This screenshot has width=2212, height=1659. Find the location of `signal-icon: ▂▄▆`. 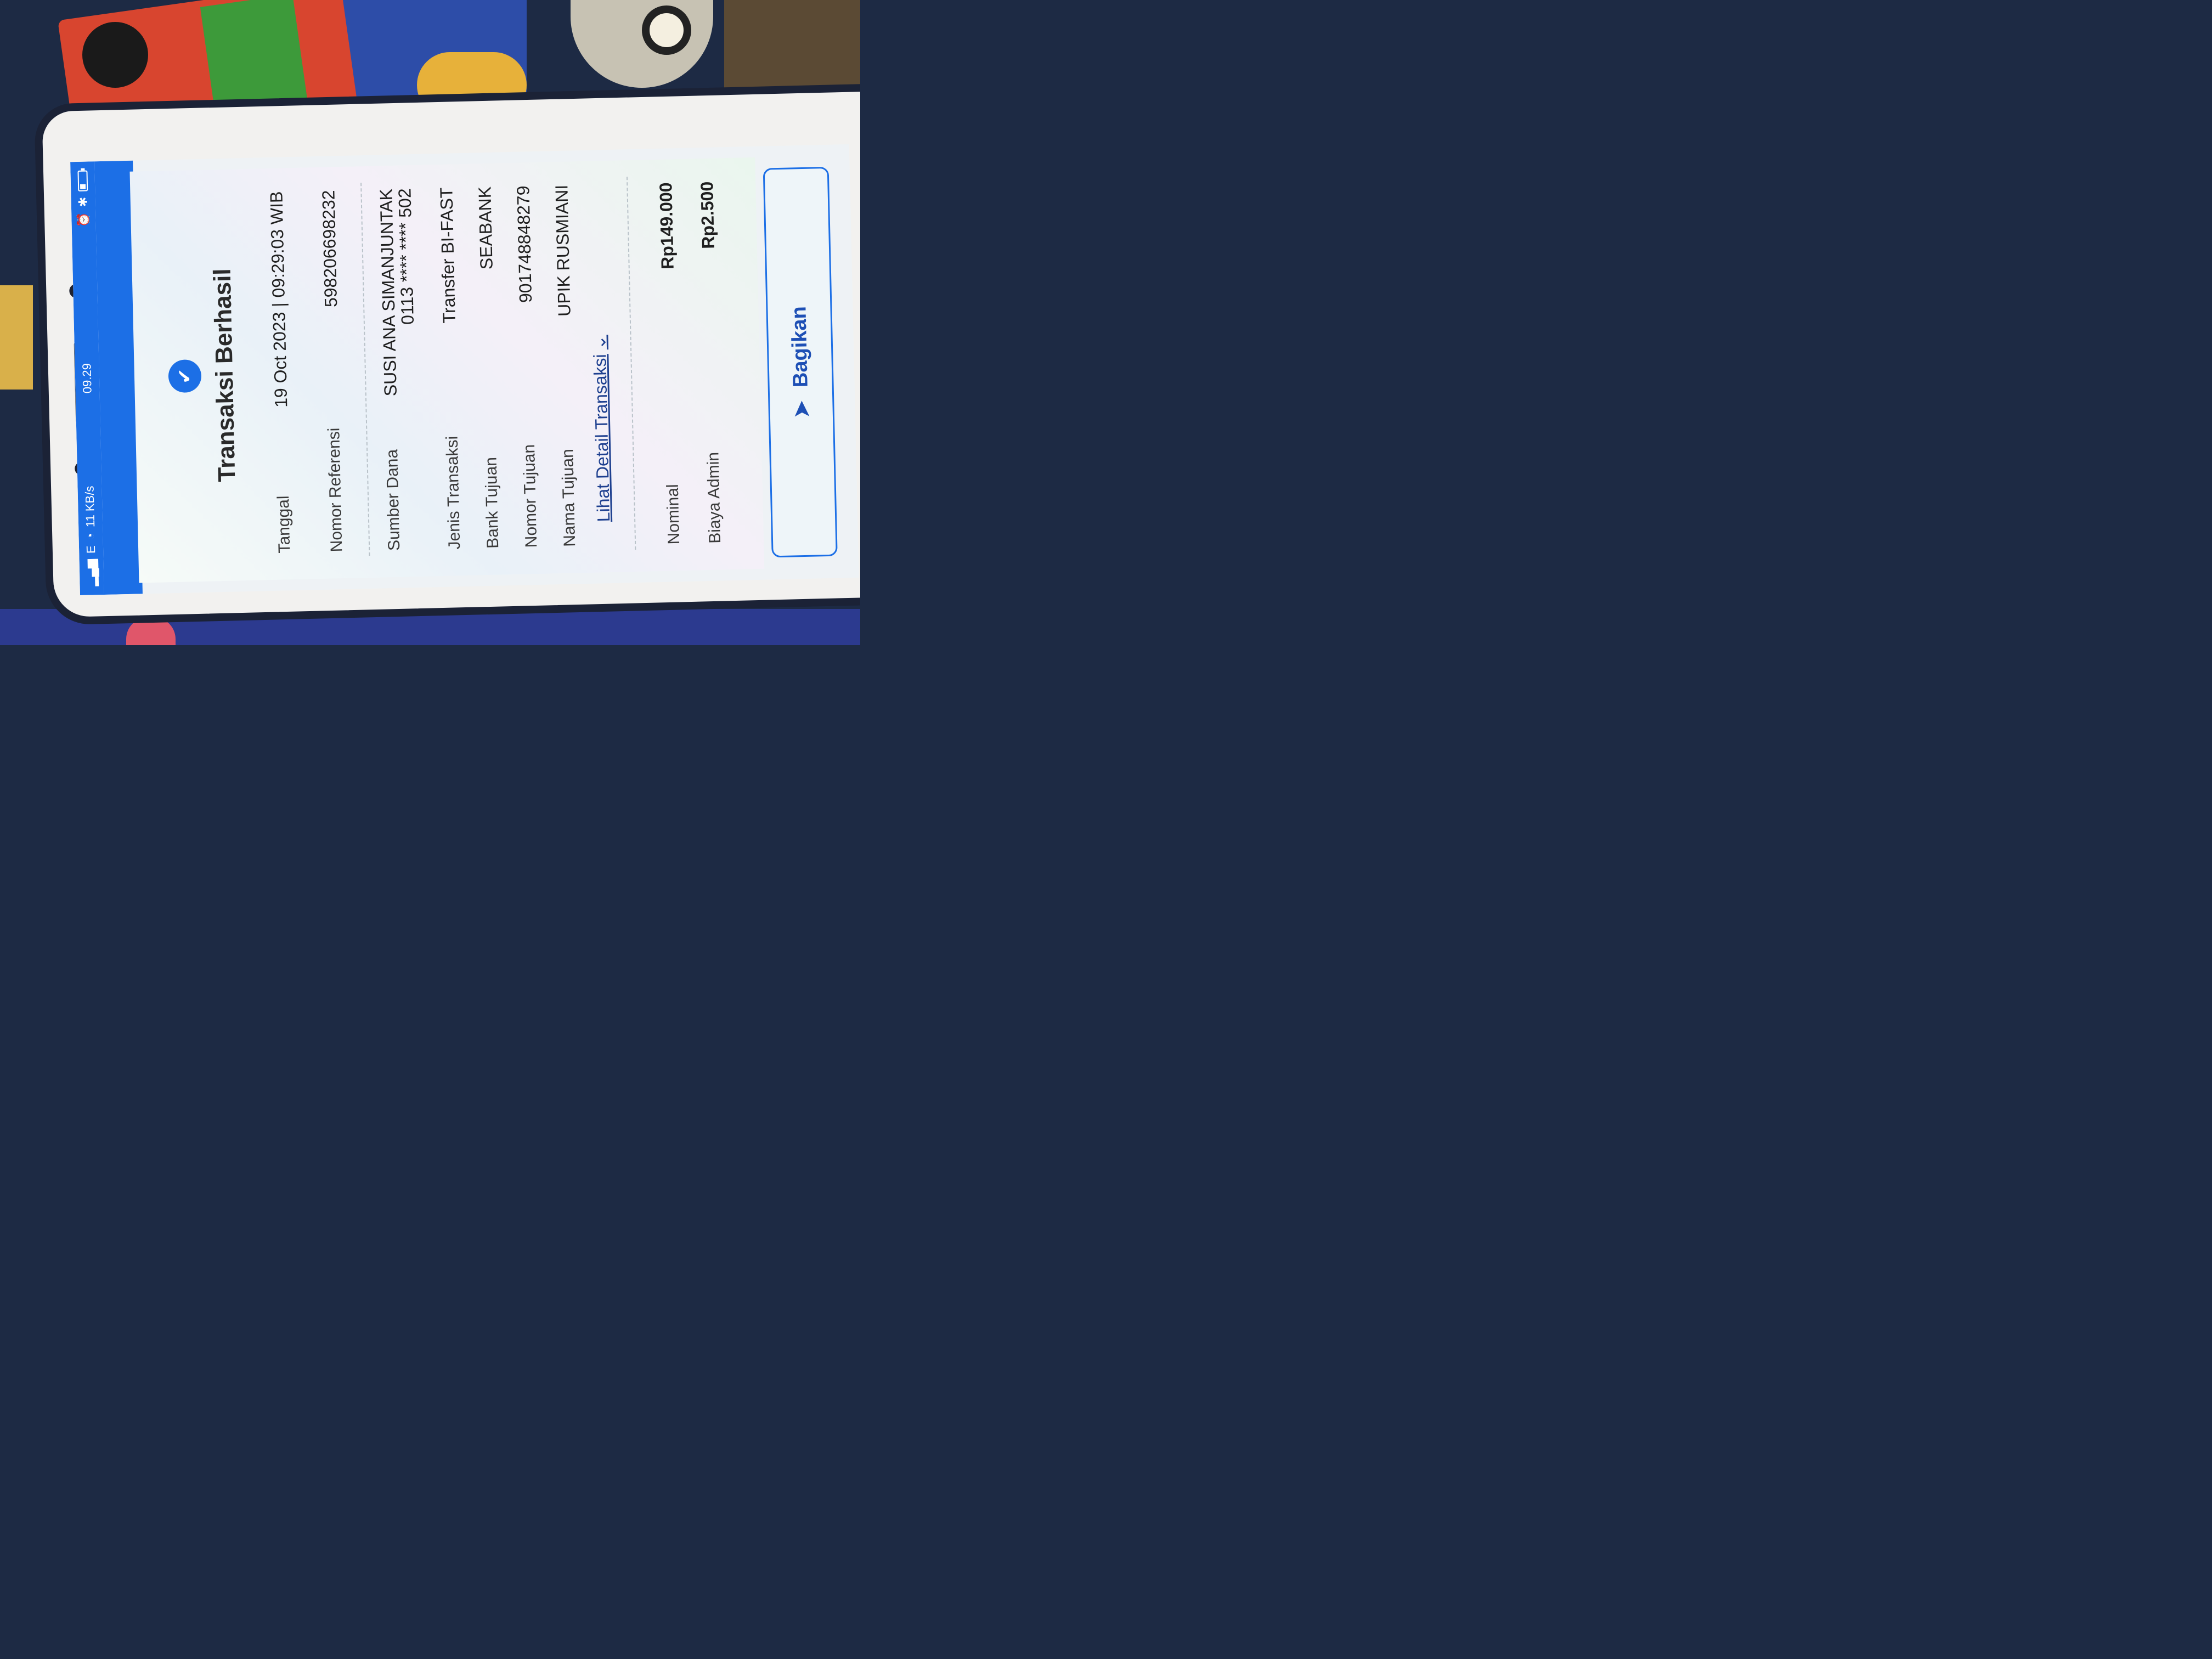

signal-icon: ▂▄▆ is located at coordinates (91, 572).